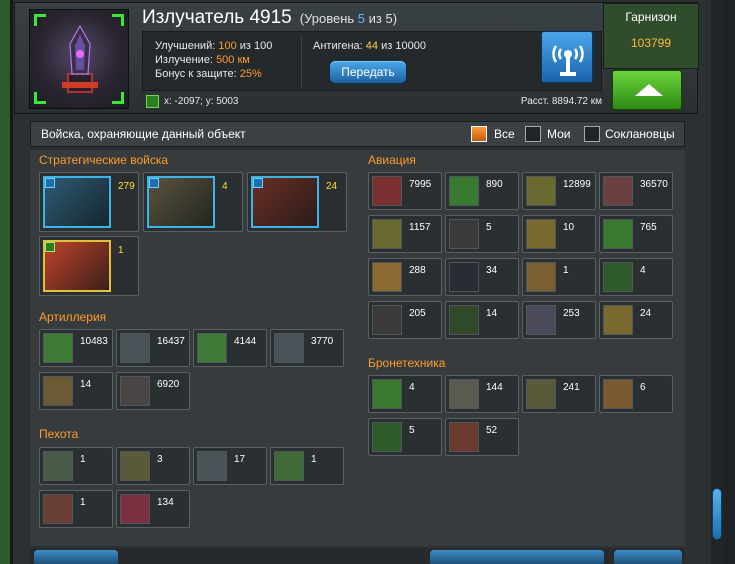  What do you see at coordinates (651, 17) in the screenshot?
I see `garrison-label: Гарнизон` at bounding box center [651, 17].